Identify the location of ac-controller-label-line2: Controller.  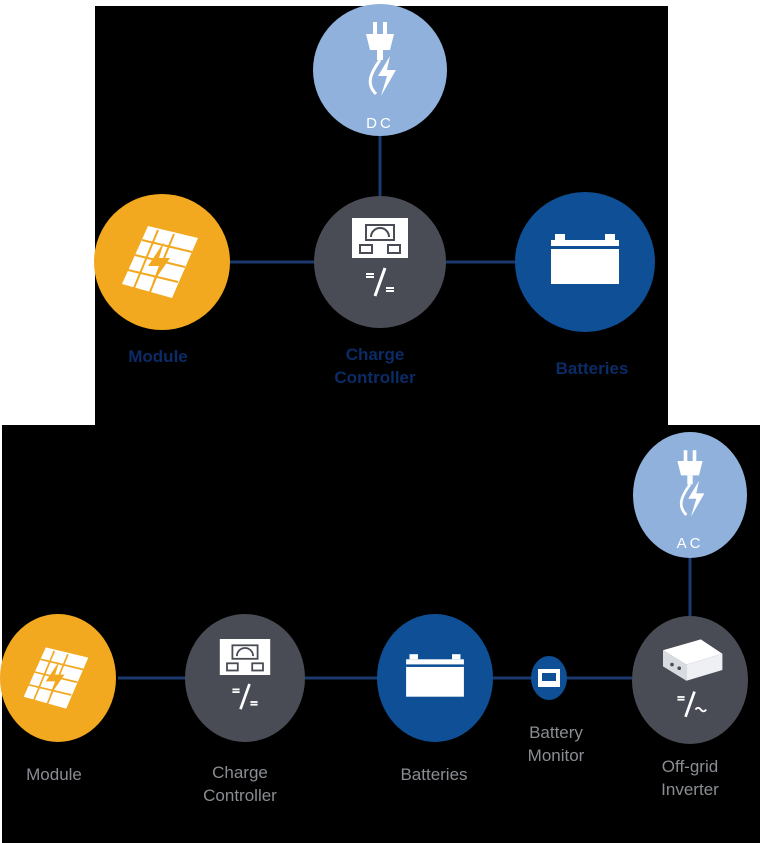
(240, 795).